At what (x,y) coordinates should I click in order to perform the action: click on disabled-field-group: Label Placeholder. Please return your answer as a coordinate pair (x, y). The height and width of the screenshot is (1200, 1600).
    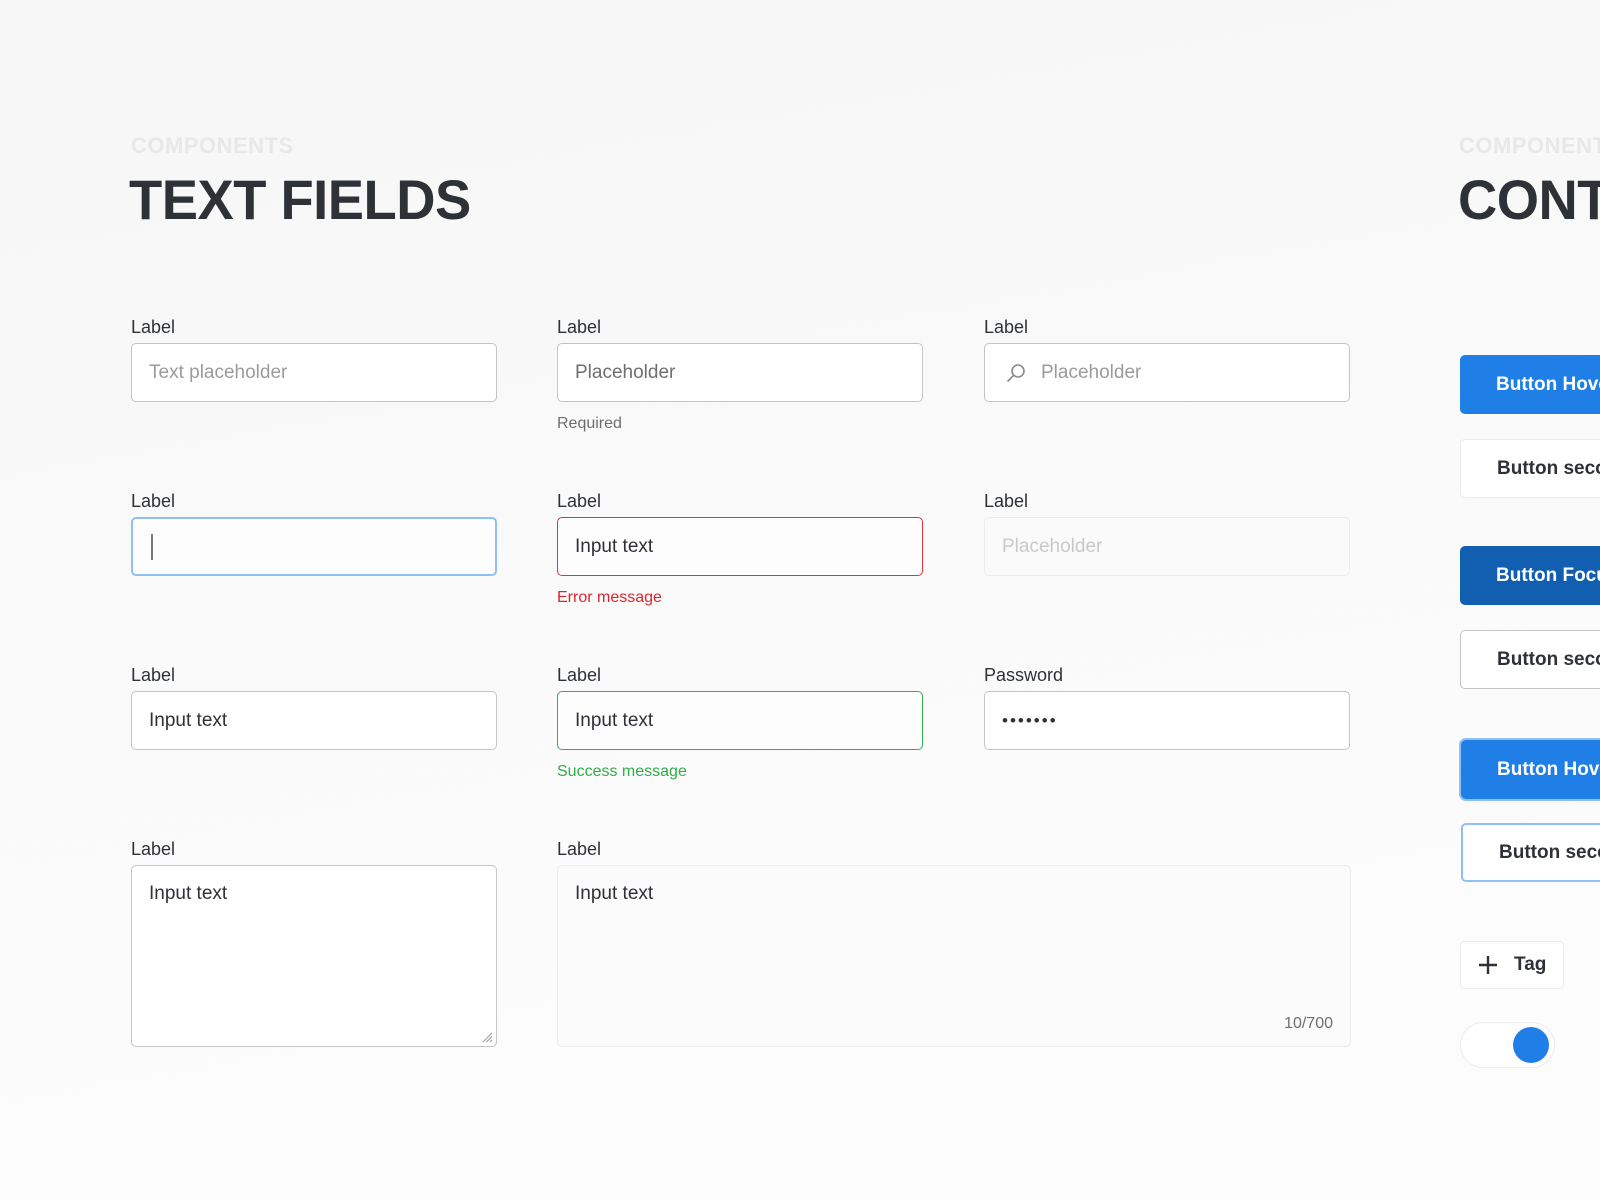
    Looking at the image, I should click on (1167, 533).